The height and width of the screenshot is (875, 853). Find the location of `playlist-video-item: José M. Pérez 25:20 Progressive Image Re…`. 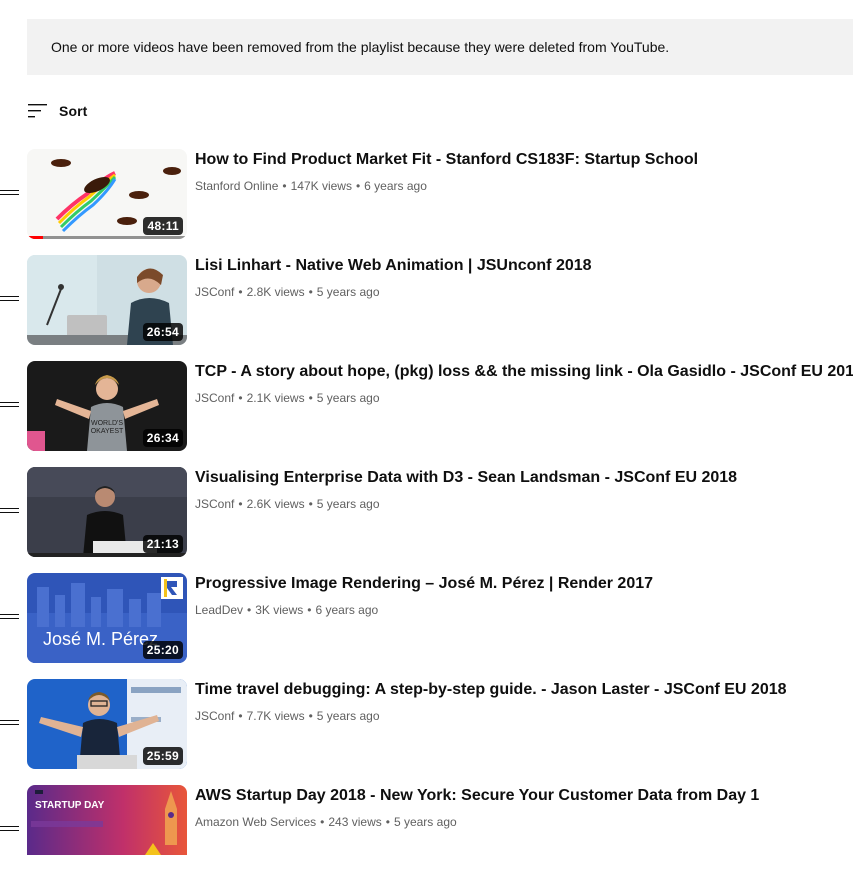

playlist-video-item: José M. Pérez 25:20 Progressive Image Re… is located at coordinates (426, 618).